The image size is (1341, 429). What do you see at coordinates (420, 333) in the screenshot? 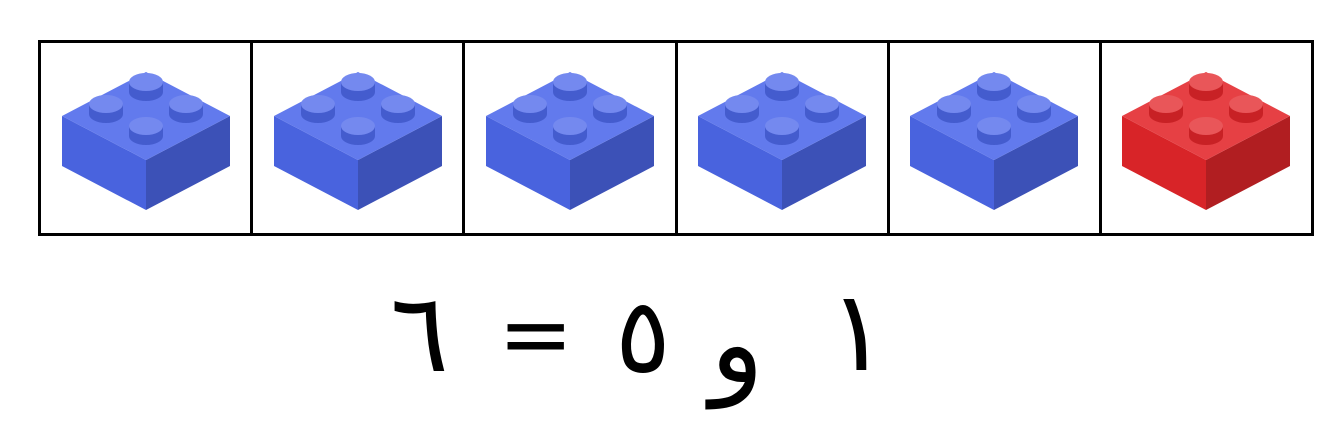
I see `equation-result: ٦` at bounding box center [420, 333].